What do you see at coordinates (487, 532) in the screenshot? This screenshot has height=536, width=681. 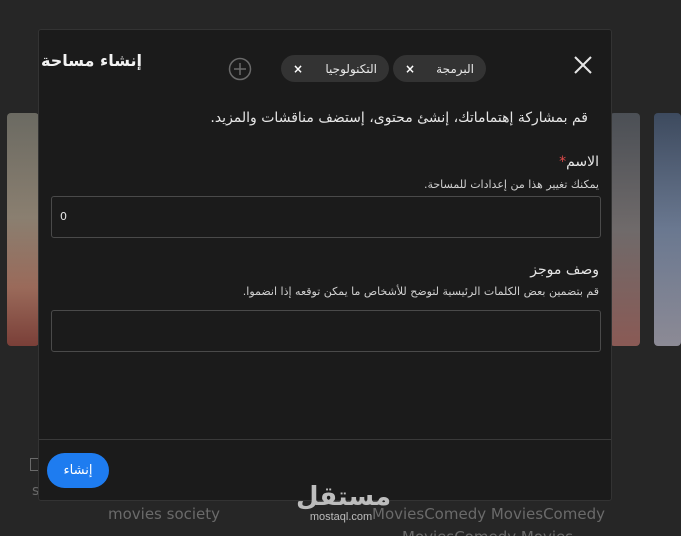 I see `background-card-title: MoviesComedy Movies` at bounding box center [487, 532].